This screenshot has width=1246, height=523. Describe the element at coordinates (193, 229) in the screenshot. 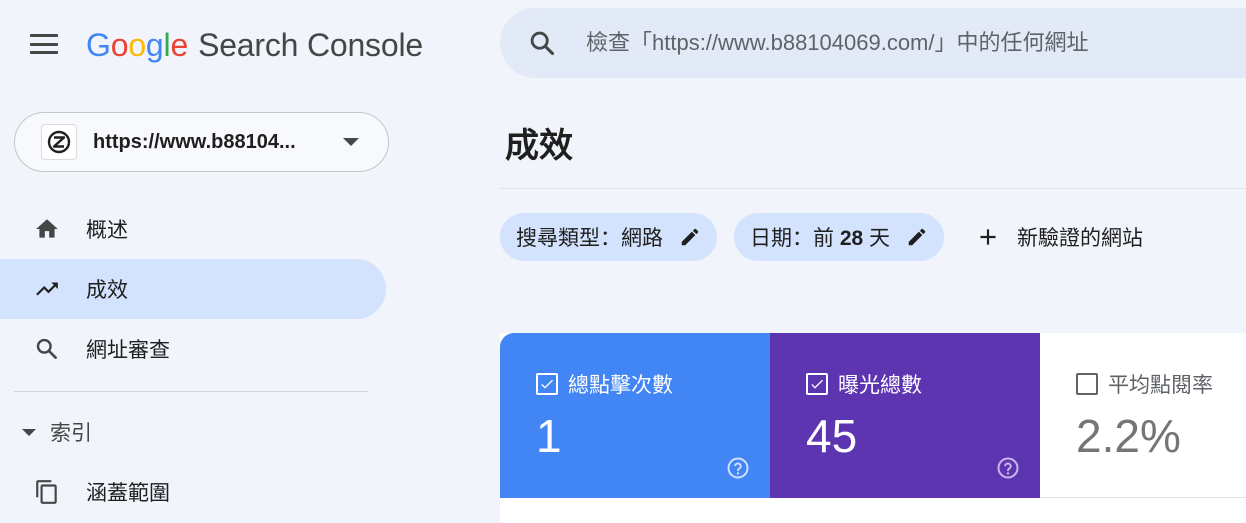

I see `sidebar-item-overview: 概述` at that location.